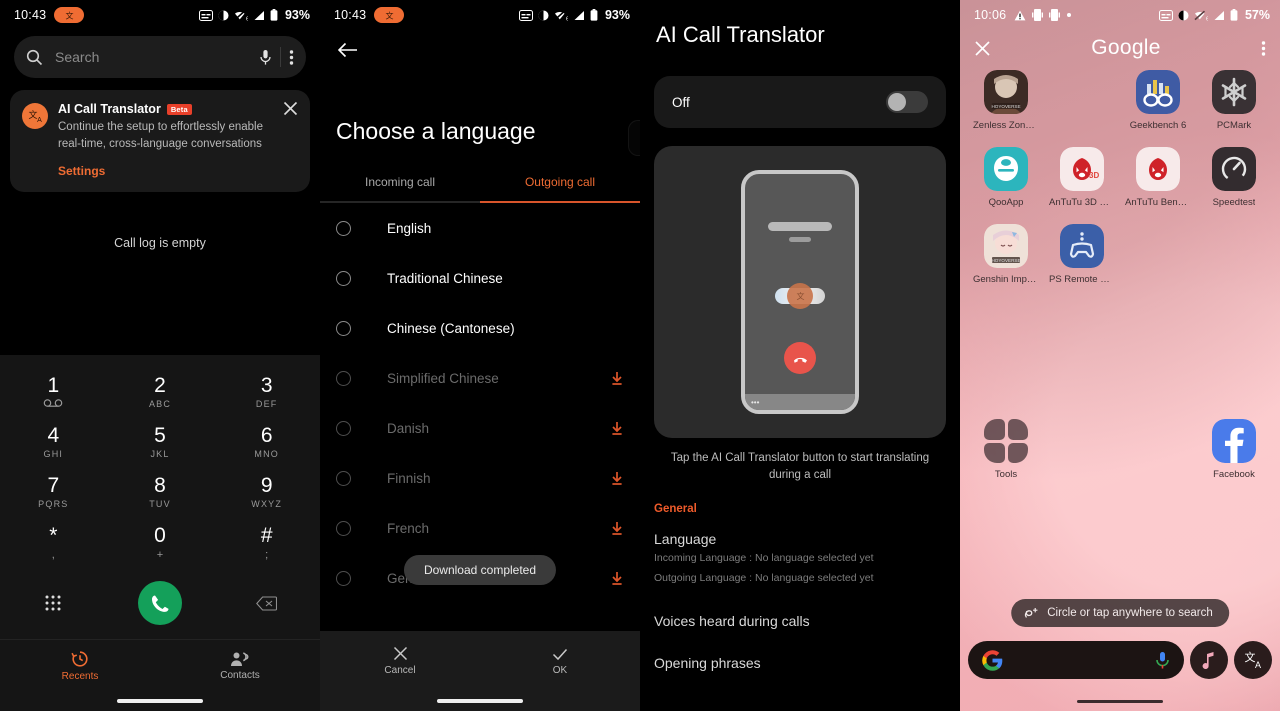  I want to click on key-number: 4, so click(53, 435).